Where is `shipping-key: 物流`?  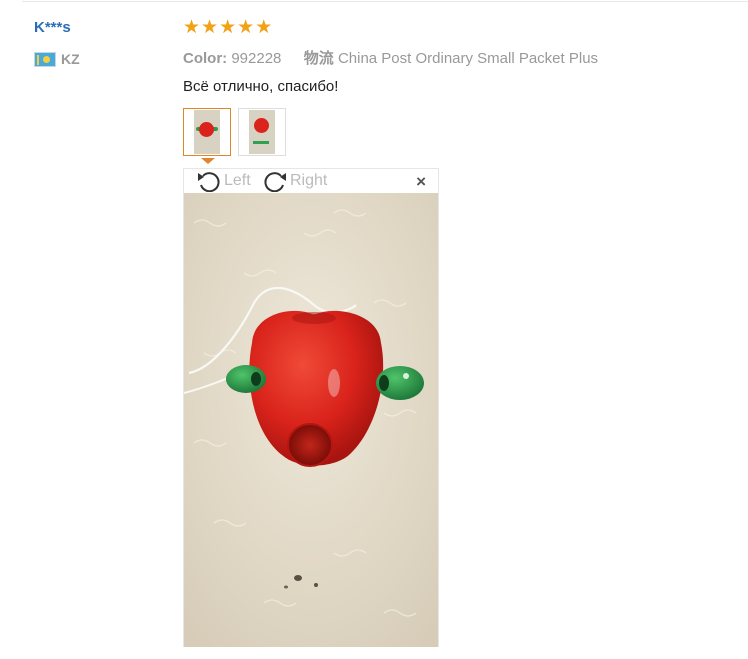 shipping-key: 物流 is located at coordinates (318, 58).